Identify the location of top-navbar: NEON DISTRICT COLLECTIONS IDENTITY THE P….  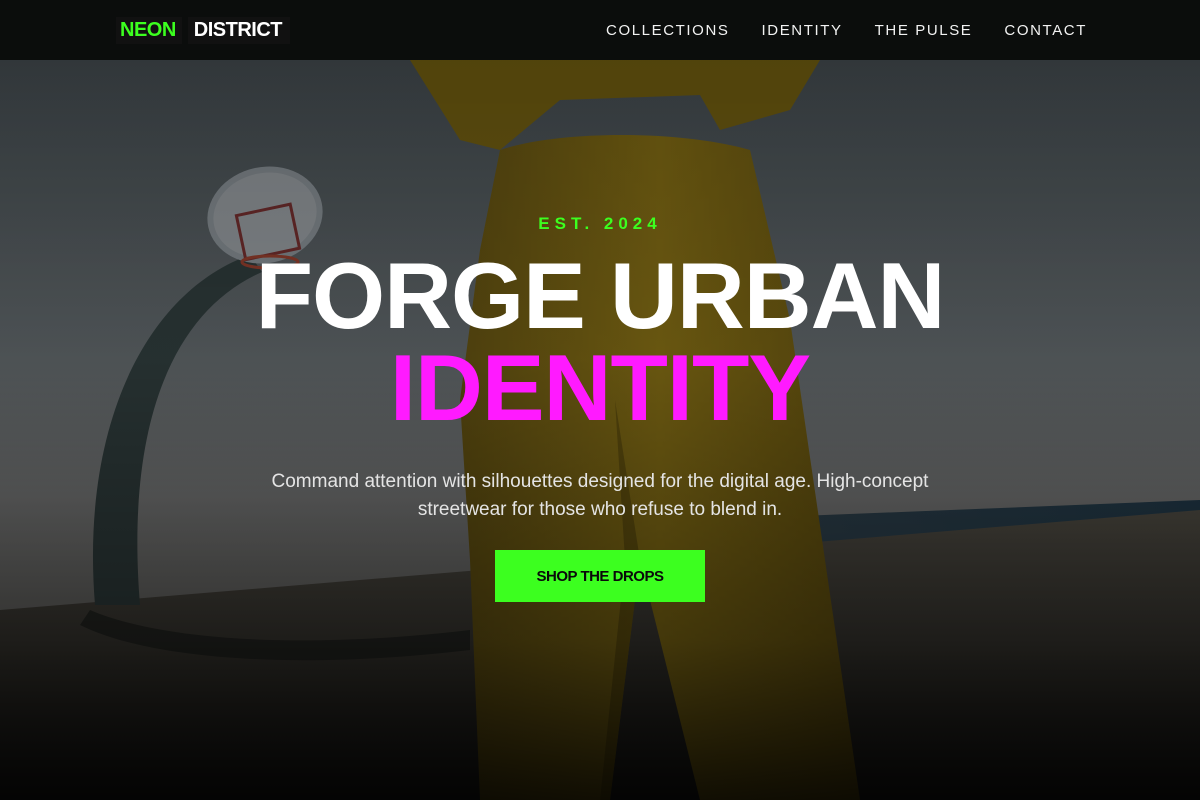
(600, 30).